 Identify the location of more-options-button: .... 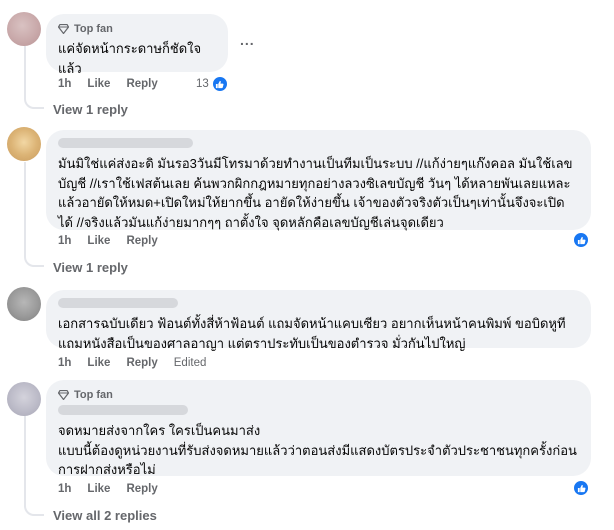
(247, 40).